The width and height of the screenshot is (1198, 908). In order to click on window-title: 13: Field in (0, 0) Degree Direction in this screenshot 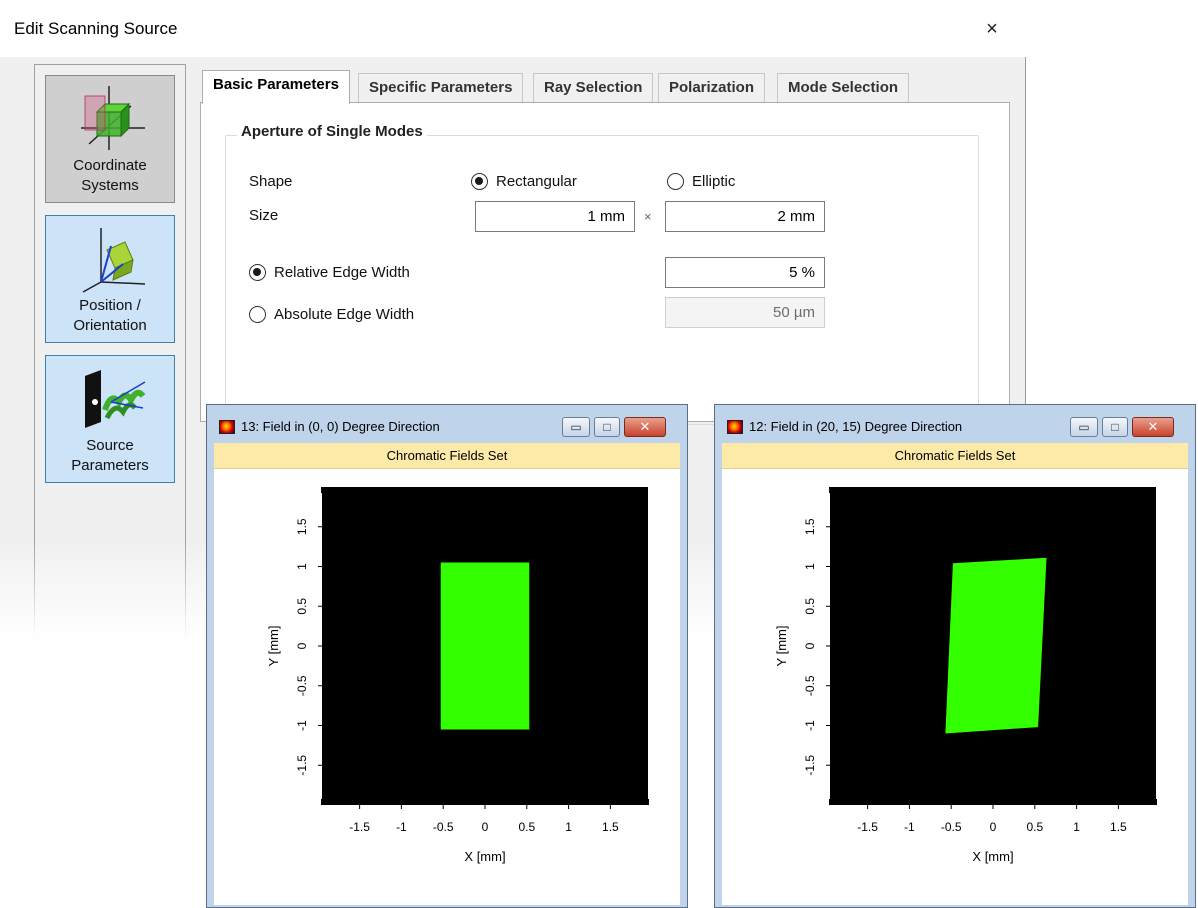, I will do `click(340, 426)`.